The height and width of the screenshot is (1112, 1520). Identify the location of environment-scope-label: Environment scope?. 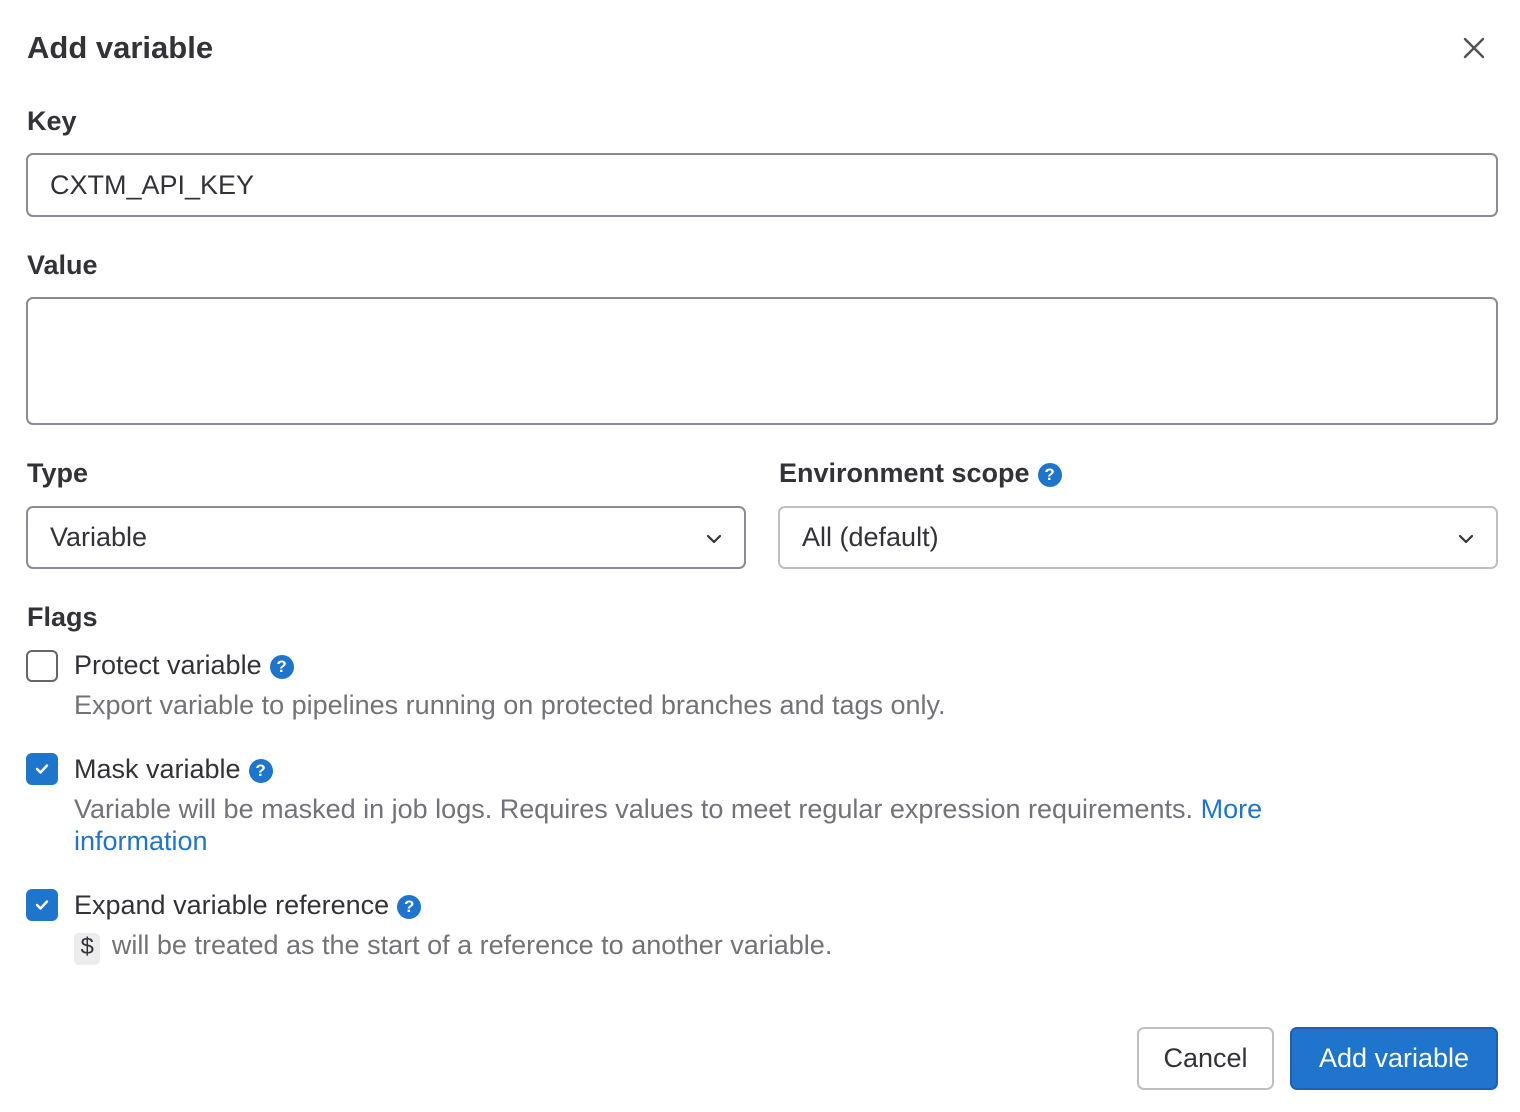
(920, 473).